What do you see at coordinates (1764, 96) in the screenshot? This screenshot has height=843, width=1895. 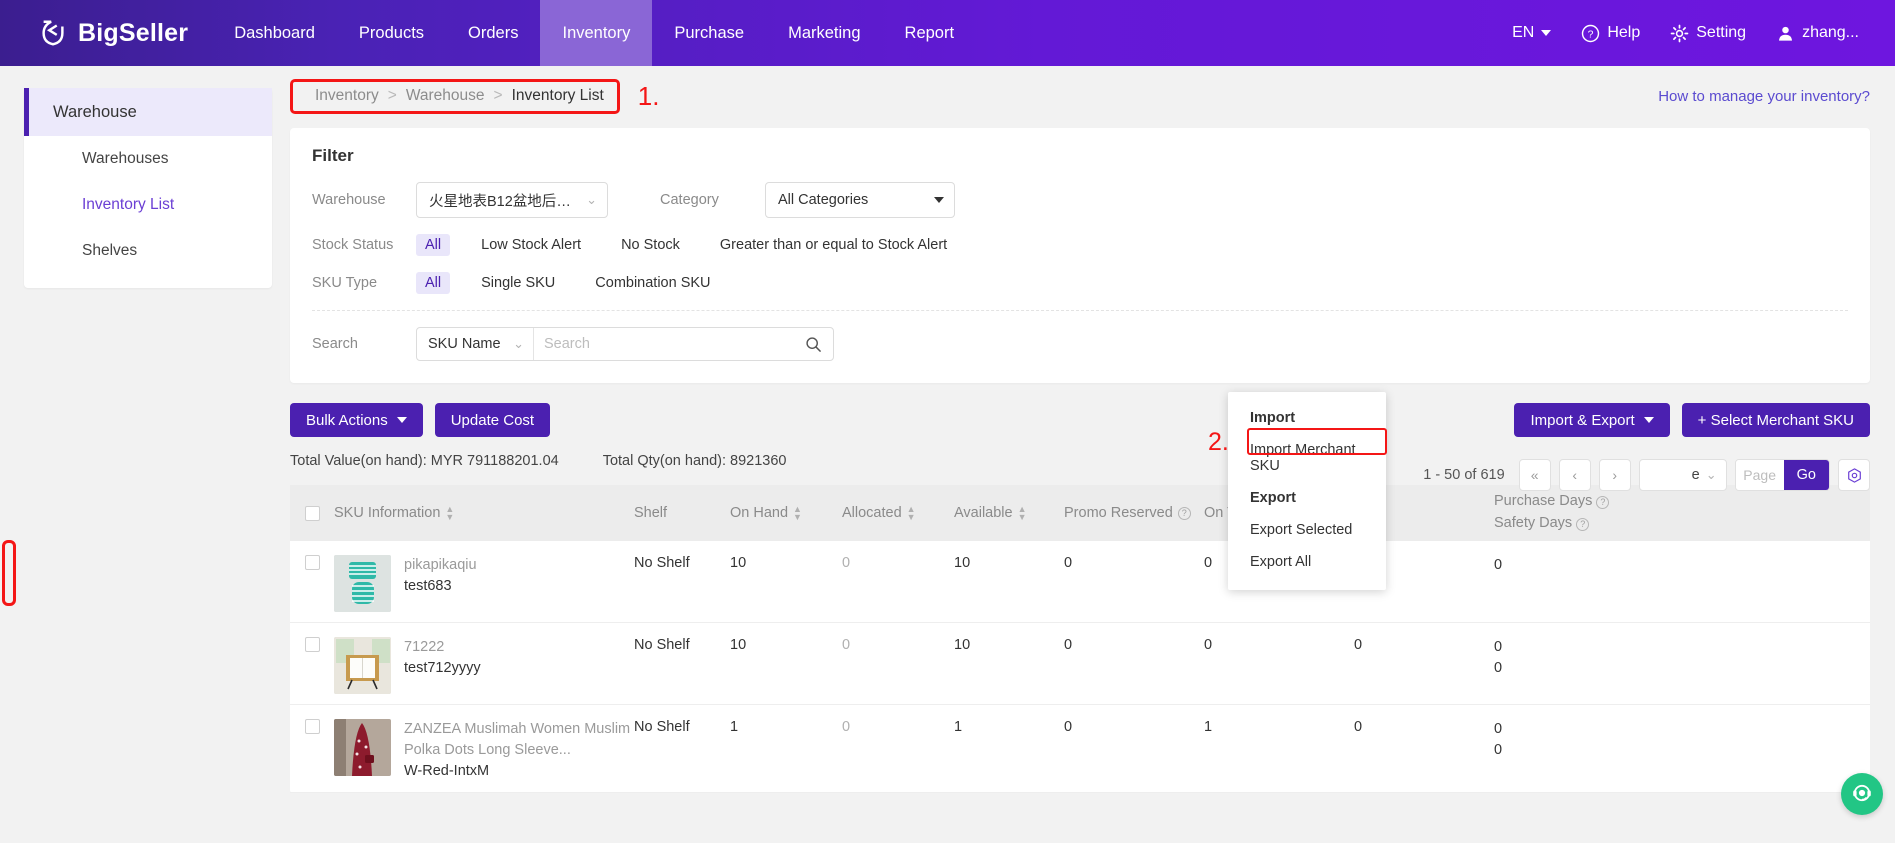 I see `how-to-manage-inventory-link: How to manage your inventory?` at bounding box center [1764, 96].